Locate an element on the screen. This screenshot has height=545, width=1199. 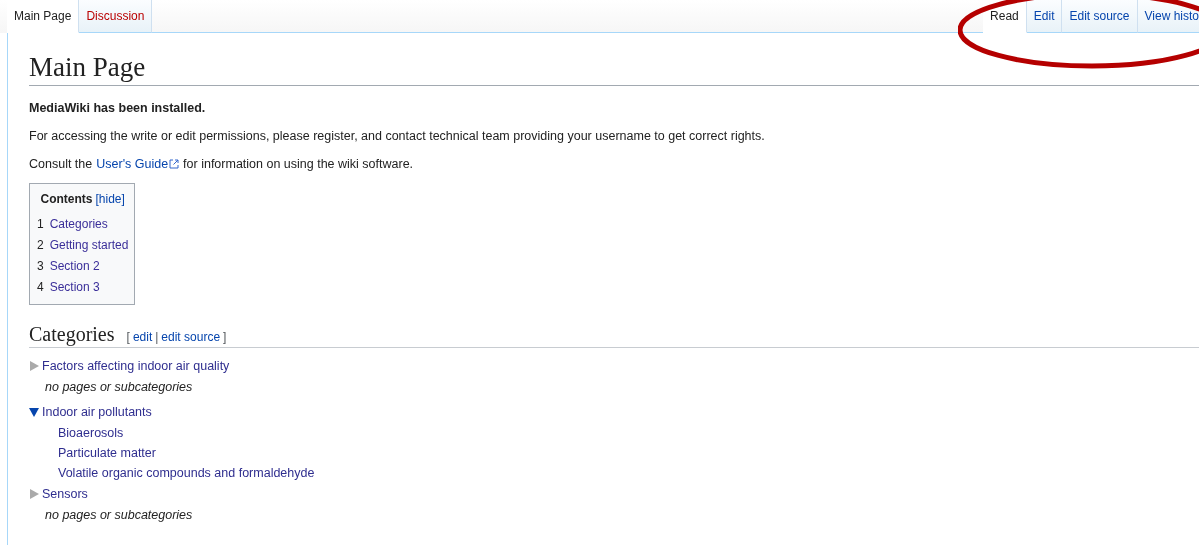
contents-link: Section 2 is located at coordinates (74, 267).